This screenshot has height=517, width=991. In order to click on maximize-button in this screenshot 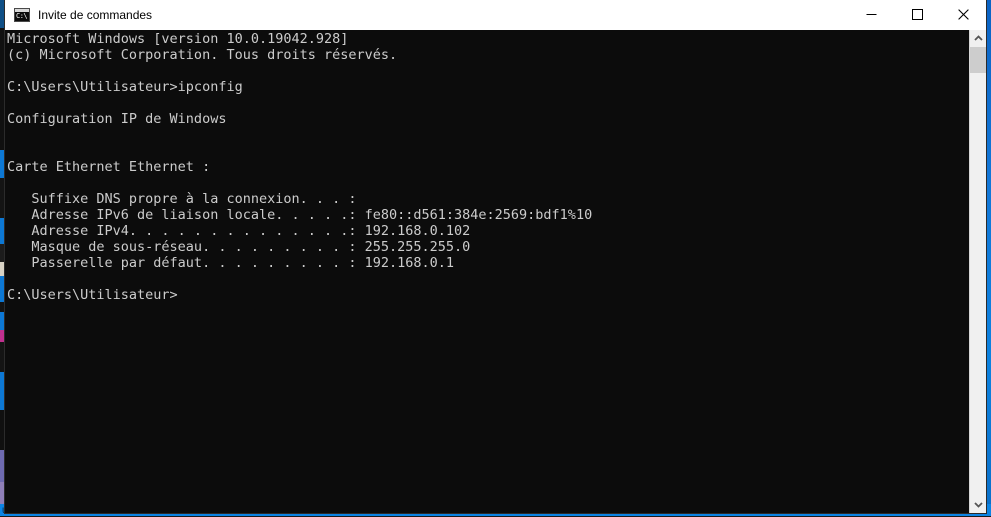, I will do `click(917, 14)`.